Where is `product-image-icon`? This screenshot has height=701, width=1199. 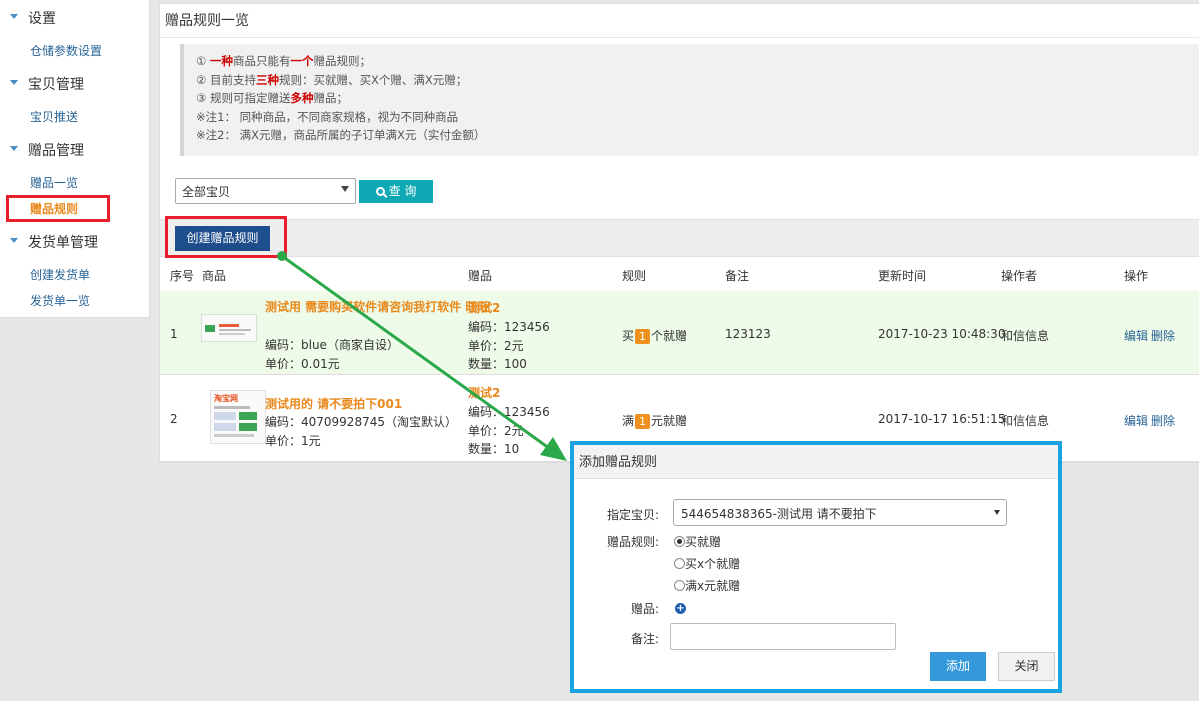
product-image-icon is located at coordinates (229, 328).